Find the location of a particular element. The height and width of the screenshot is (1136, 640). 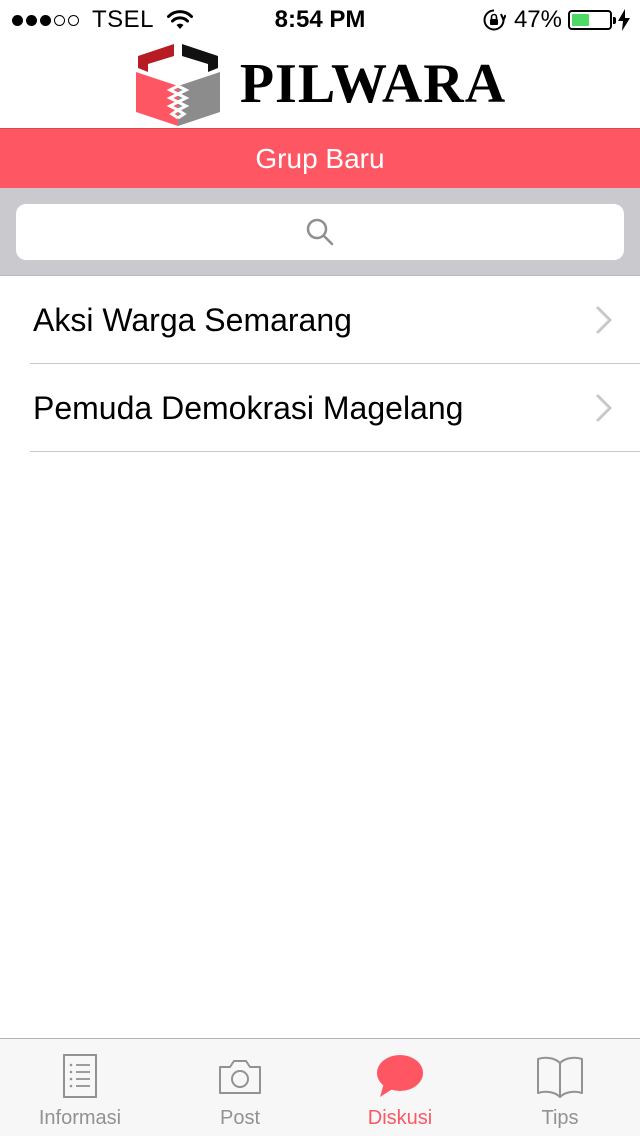

nav-bar: Grup Baru is located at coordinates (320, 158).